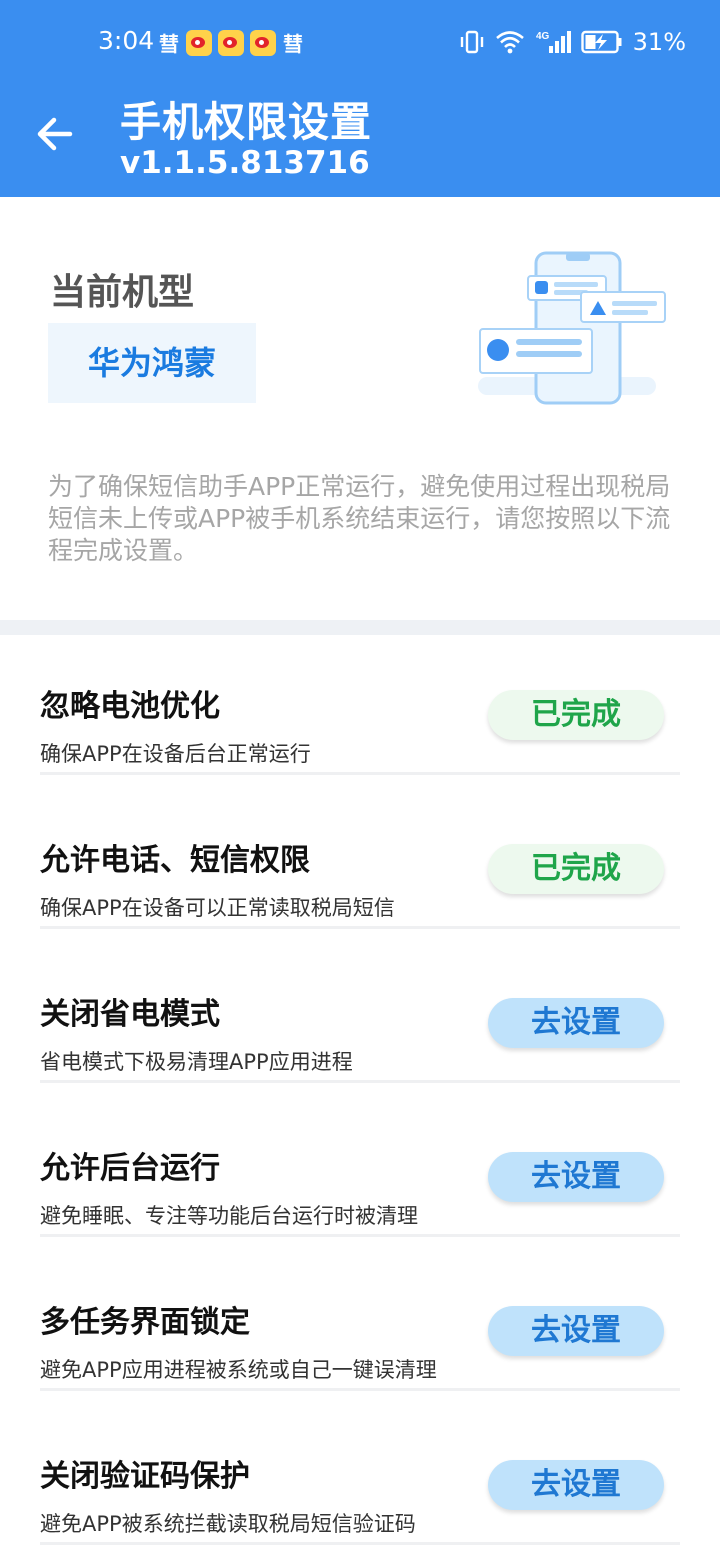 This screenshot has height=1560, width=720. Describe the element at coordinates (576, 1485) in the screenshot. I see `verification-code-protection-settings-button: 去设置` at that location.